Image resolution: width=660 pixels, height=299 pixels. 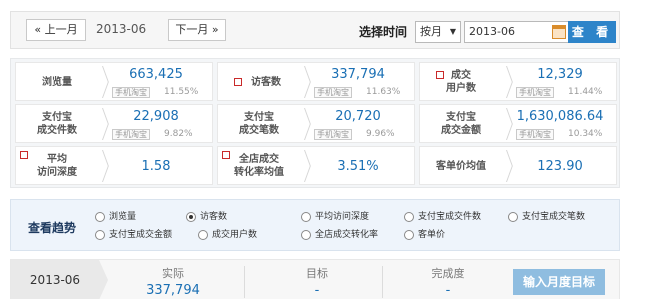 I want to click on actual-label: 实际, so click(x=173, y=273).